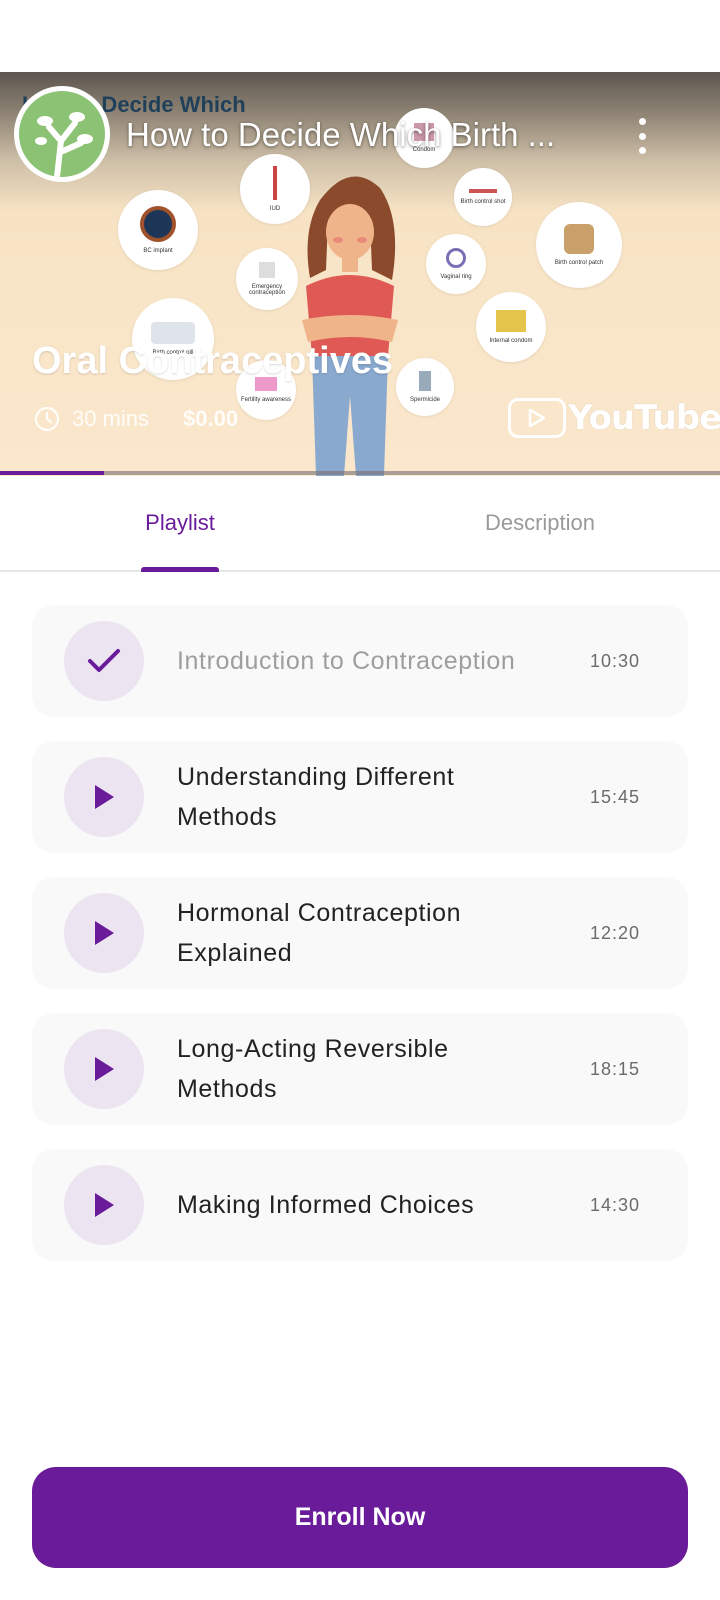 The height and width of the screenshot is (1600, 720). I want to click on playlist-item-title: Hormonal Contraception Explained, so click(319, 933).